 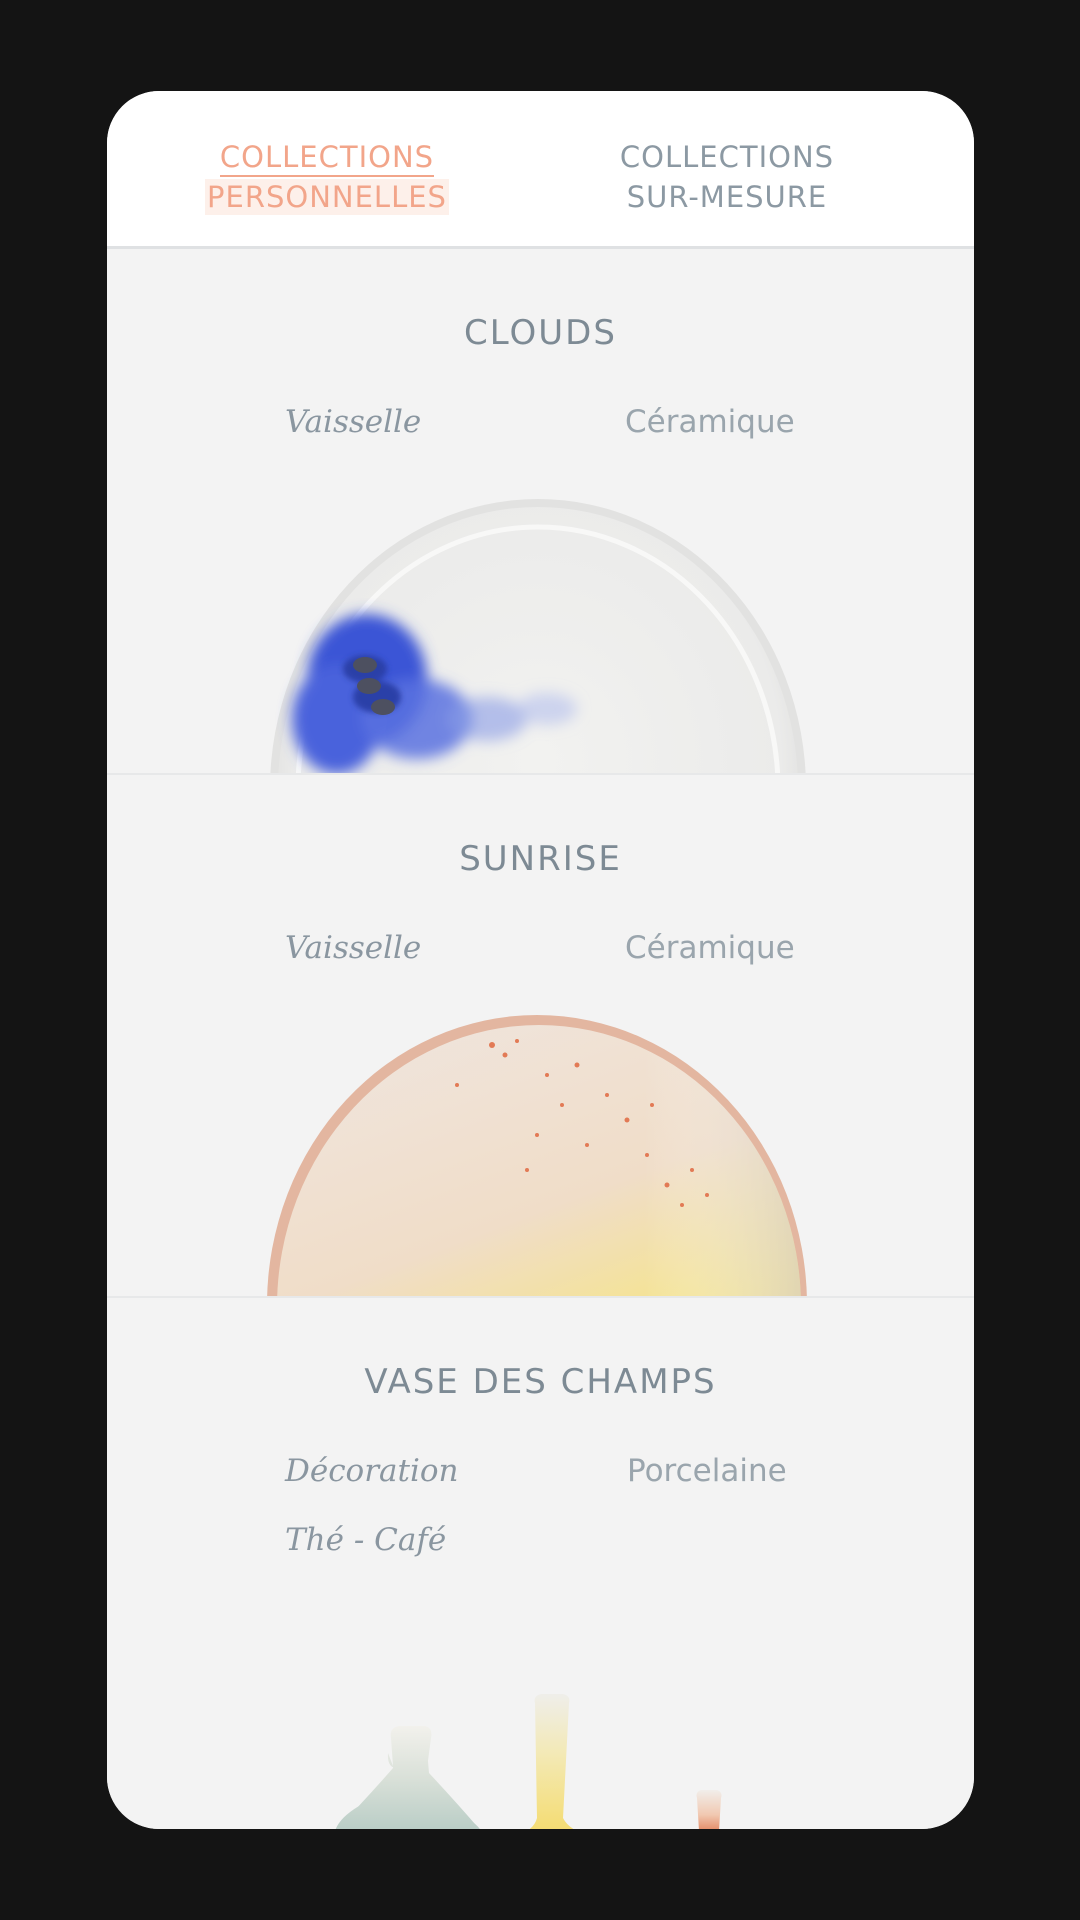 What do you see at coordinates (528, 1761) in the screenshot?
I see `gradient-vases-image` at bounding box center [528, 1761].